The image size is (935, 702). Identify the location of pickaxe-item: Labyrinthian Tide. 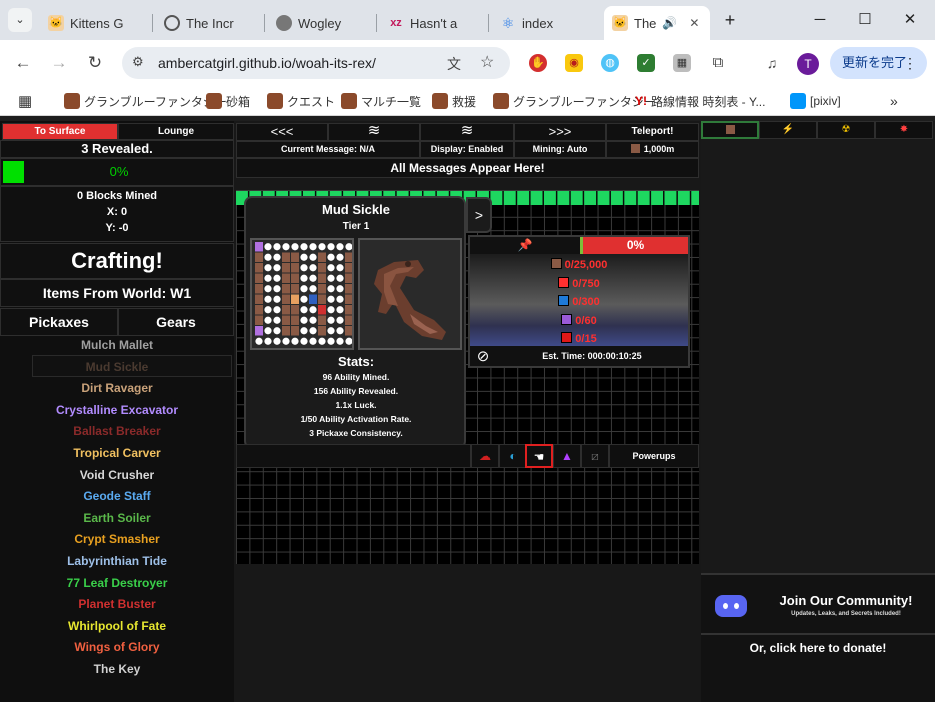
(117, 561).